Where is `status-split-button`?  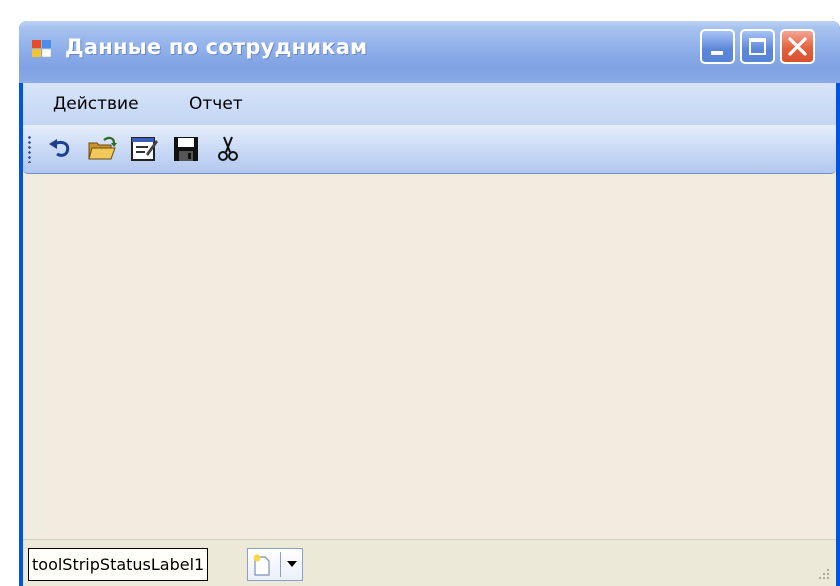 status-split-button is located at coordinates (275, 564).